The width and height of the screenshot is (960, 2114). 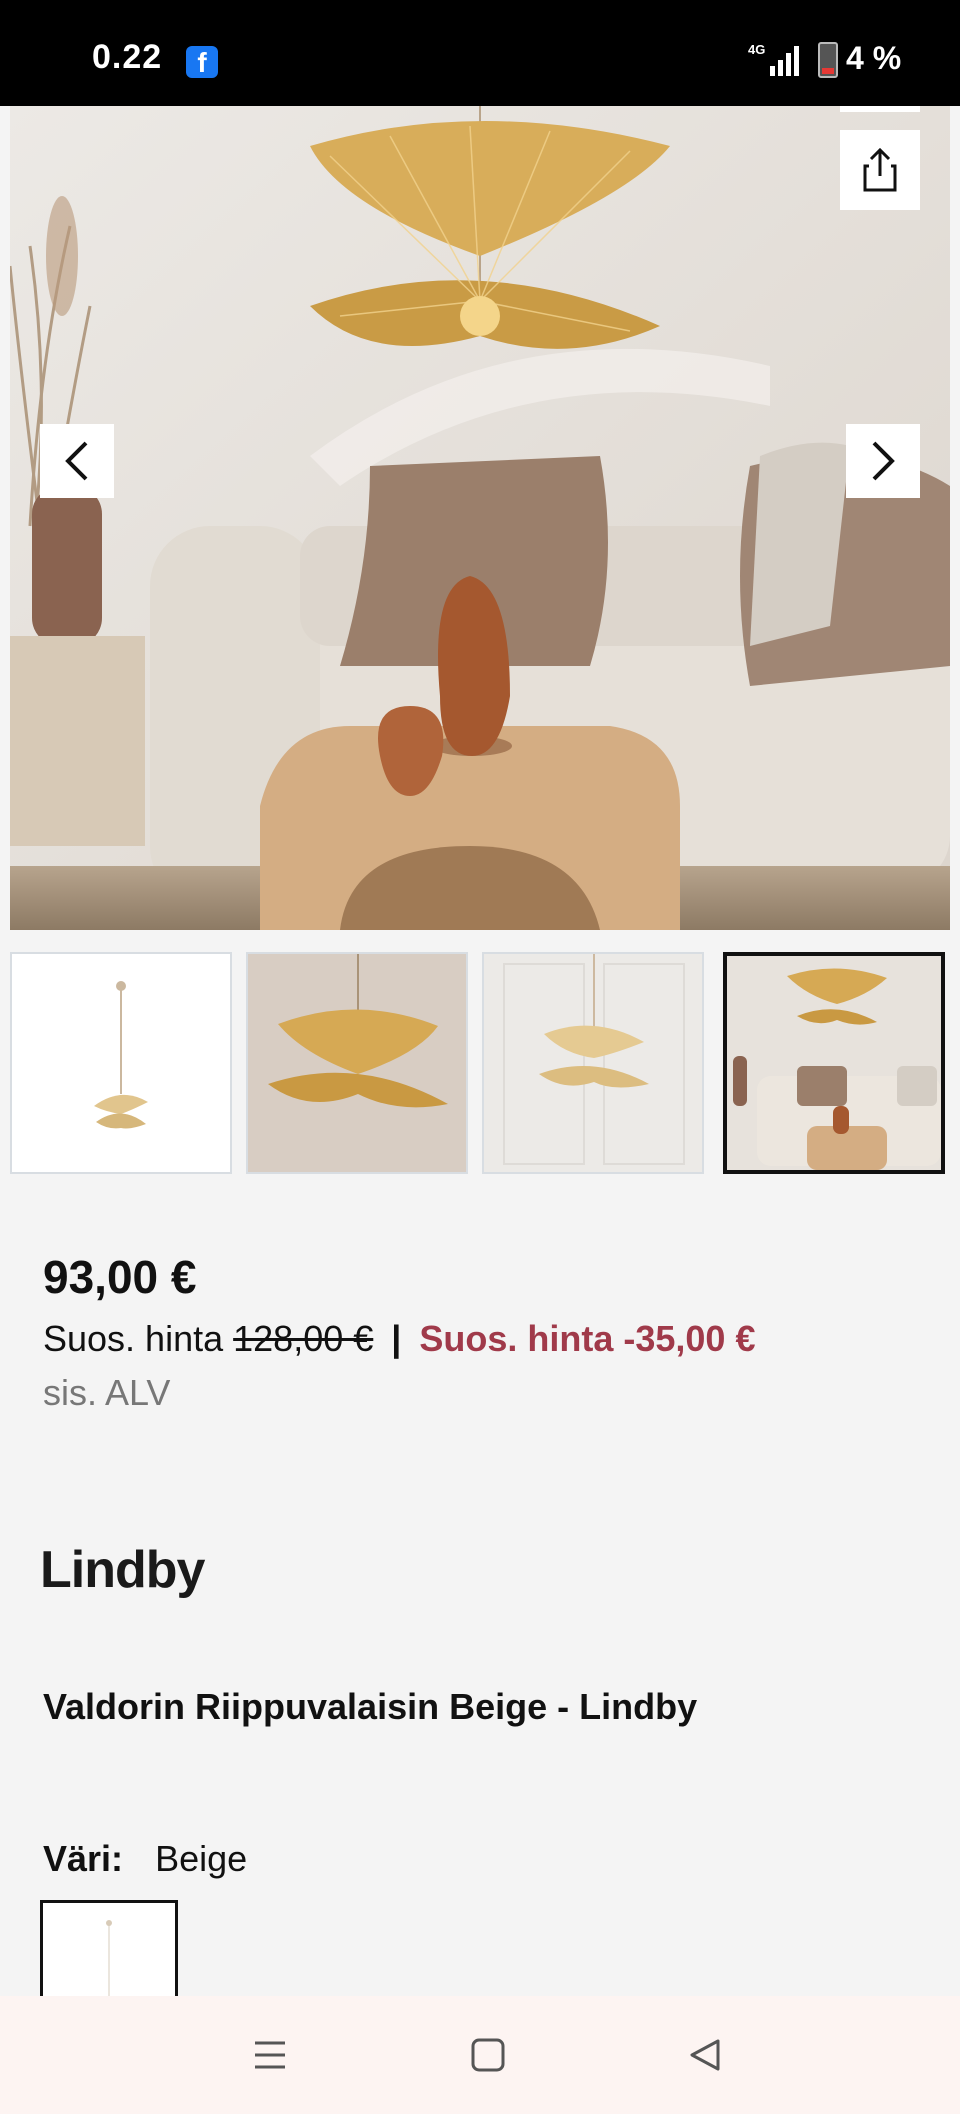 I want to click on share-button, so click(x=880, y=170).